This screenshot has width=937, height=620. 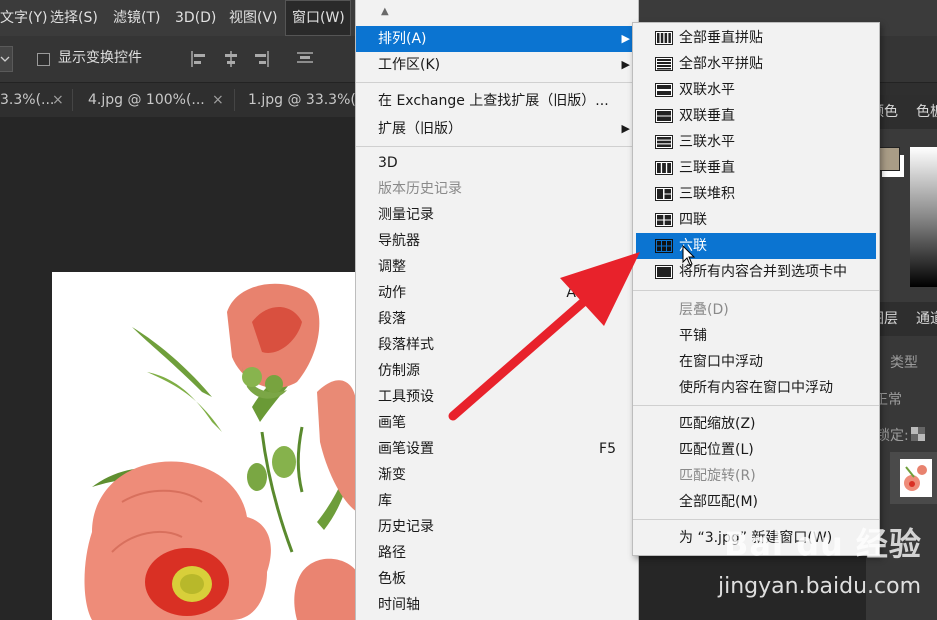 I want to click on menu-item-workspace: 工作区(K) ▶, so click(x=497, y=65).